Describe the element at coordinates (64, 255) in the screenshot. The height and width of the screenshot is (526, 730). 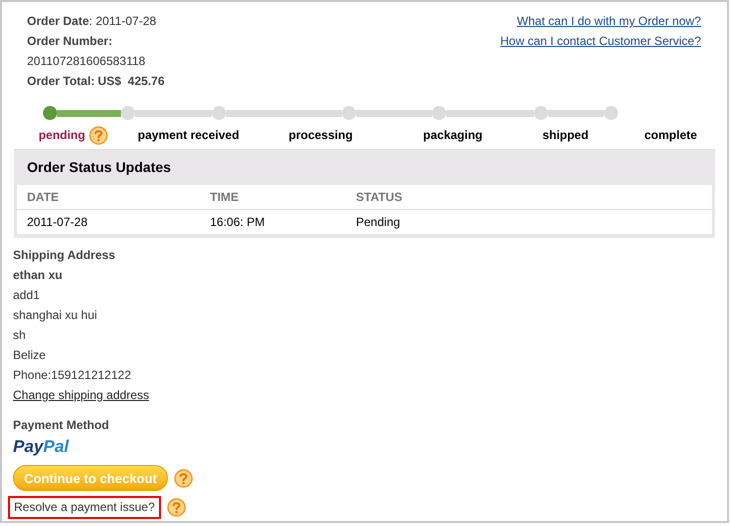
I see `shipping-title: Shipping Address` at that location.